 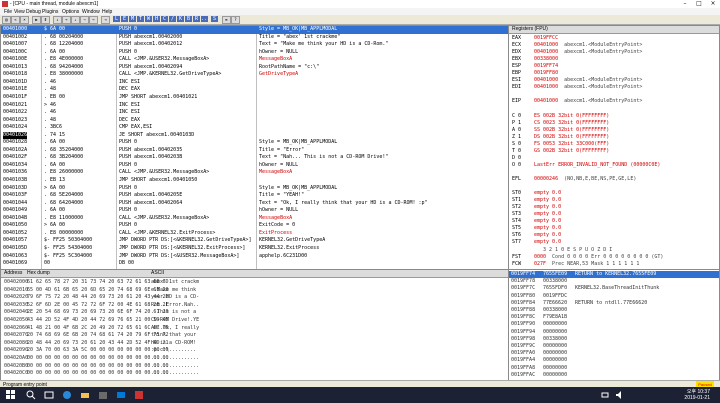 I want to click on register-row: T 0 GS 002B 32bit 0(FFFFFFFF), so click(x=563, y=151).